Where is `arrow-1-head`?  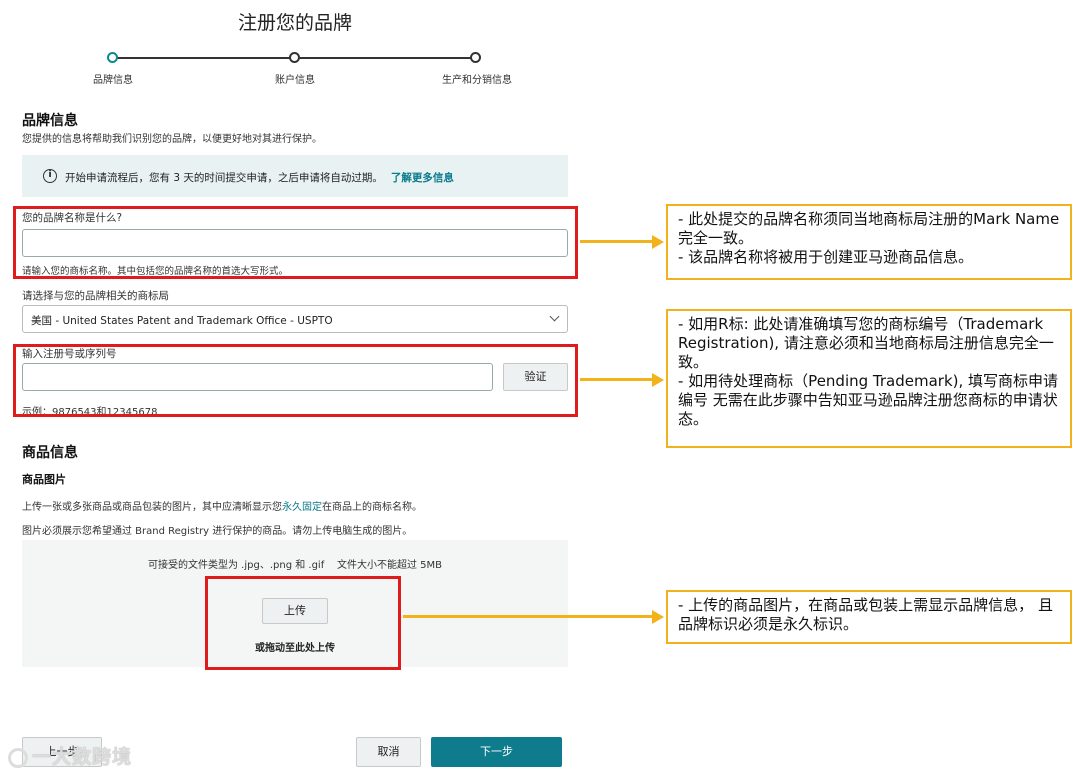 arrow-1-head is located at coordinates (658, 242).